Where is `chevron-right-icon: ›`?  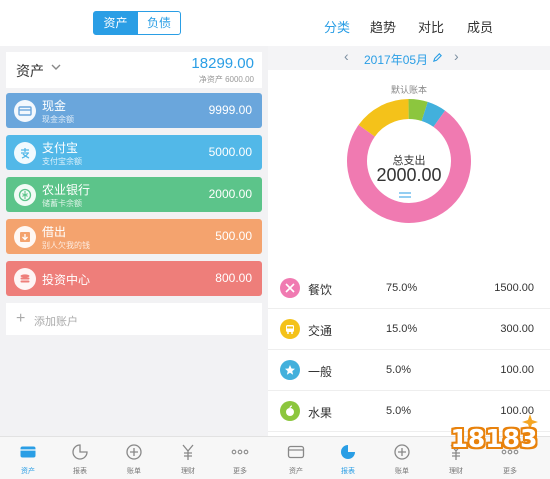
chevron-right-icon: › is located at coordinates (456, 56).